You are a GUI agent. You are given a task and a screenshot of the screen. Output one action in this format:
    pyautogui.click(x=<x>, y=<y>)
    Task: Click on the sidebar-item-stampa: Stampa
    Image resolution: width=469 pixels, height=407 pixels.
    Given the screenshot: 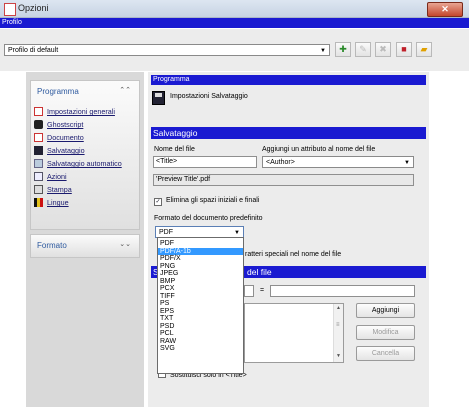 What is the action you would take?
    pyautogui.click(x=53, y=190)
    